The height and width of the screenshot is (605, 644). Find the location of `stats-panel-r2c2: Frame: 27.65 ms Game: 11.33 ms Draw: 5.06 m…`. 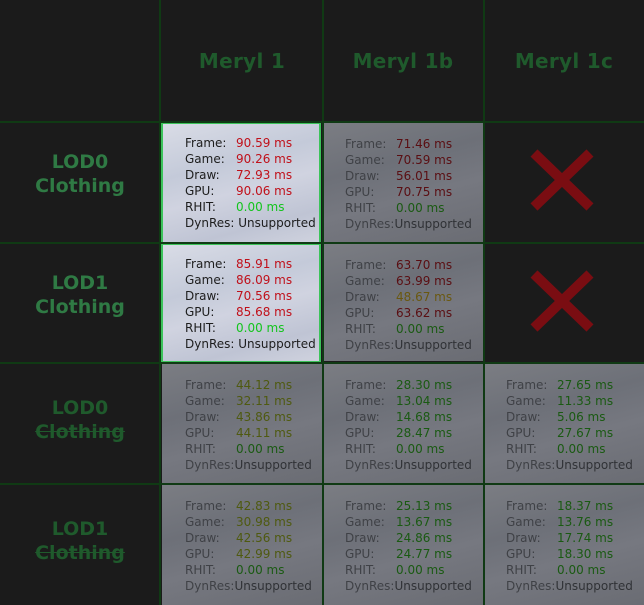

stats-panel-r2c2: Frame: 27.65 ms Game: 11.33 ms Draw: 5.06 m… is located at coordinates (564, 424).